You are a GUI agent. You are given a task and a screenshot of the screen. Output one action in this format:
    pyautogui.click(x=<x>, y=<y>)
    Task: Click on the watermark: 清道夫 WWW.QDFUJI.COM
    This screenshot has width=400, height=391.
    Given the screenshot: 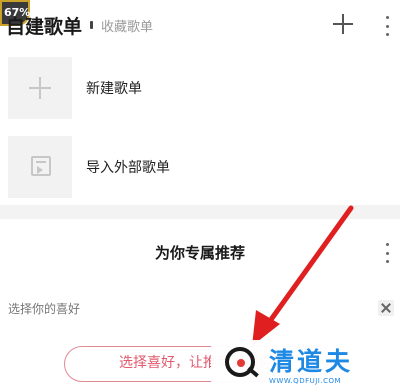 What is the action you would take?
    pyautogui.click(x=305, y=365)
    